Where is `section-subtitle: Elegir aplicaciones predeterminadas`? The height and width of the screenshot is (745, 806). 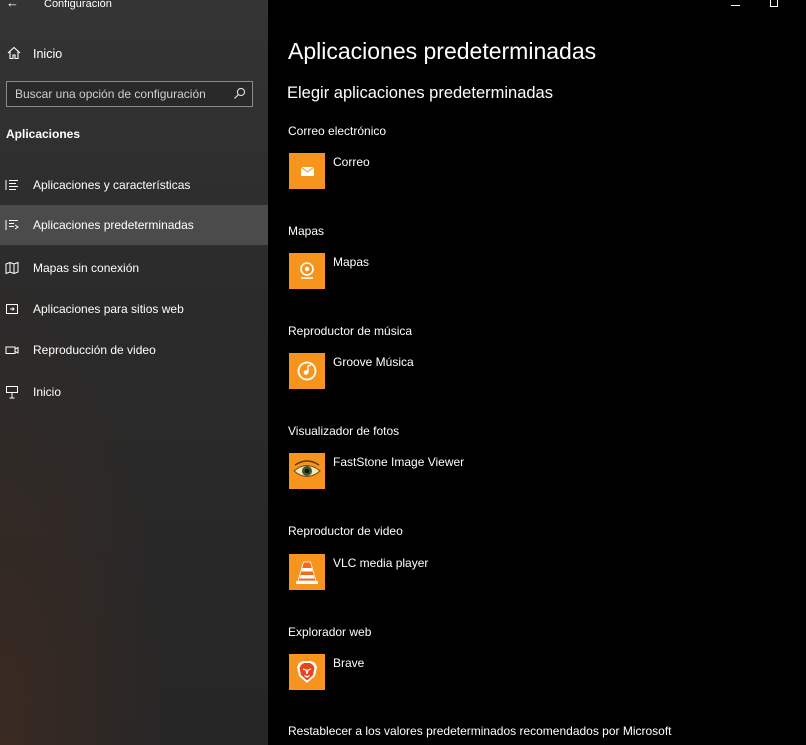
section-subtitle: Elegir aplicaciones predeterminadas is located at coordinates (420, 93).